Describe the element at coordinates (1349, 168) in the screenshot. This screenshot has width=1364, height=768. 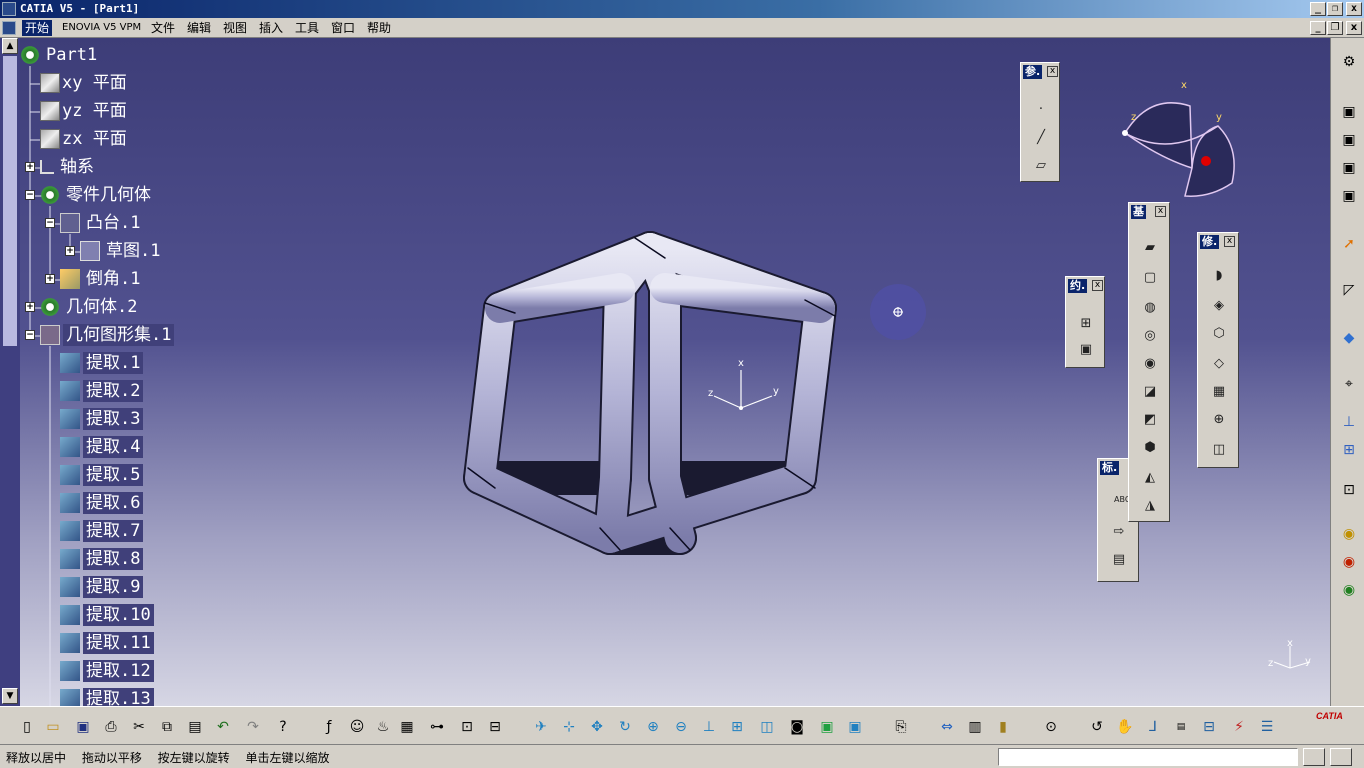
I see `geometrical-set-tool-icon: ▣` at that location.